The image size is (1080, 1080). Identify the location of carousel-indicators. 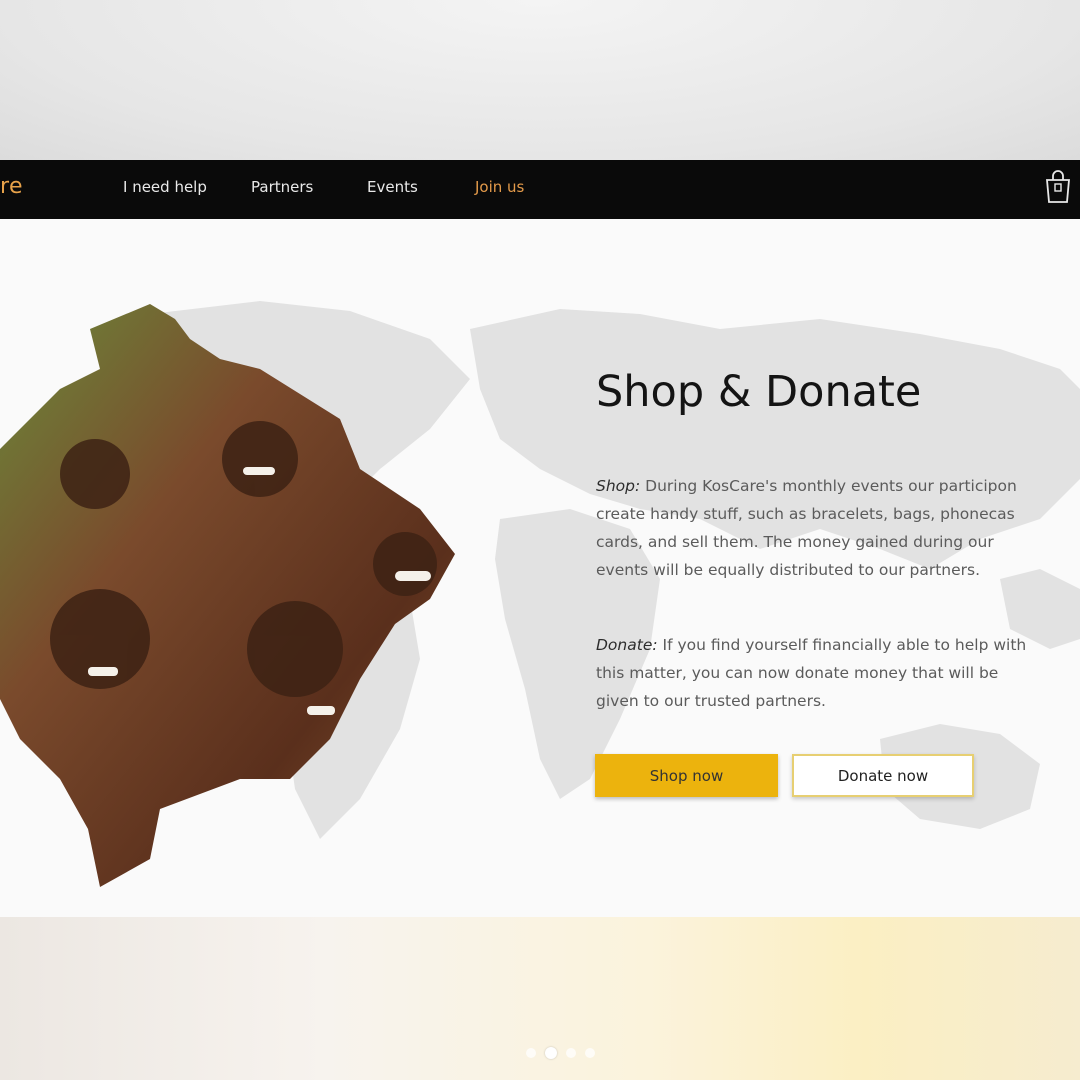
(560, 1053).